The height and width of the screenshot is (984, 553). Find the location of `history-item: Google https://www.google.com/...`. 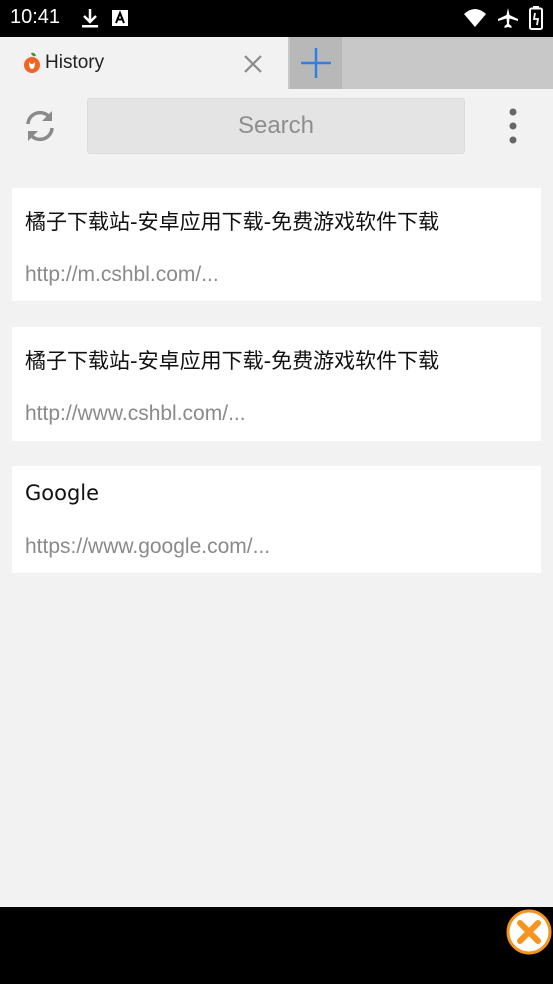

history-item: Google https://www.google.com/... is located at coordinates (276, 519).